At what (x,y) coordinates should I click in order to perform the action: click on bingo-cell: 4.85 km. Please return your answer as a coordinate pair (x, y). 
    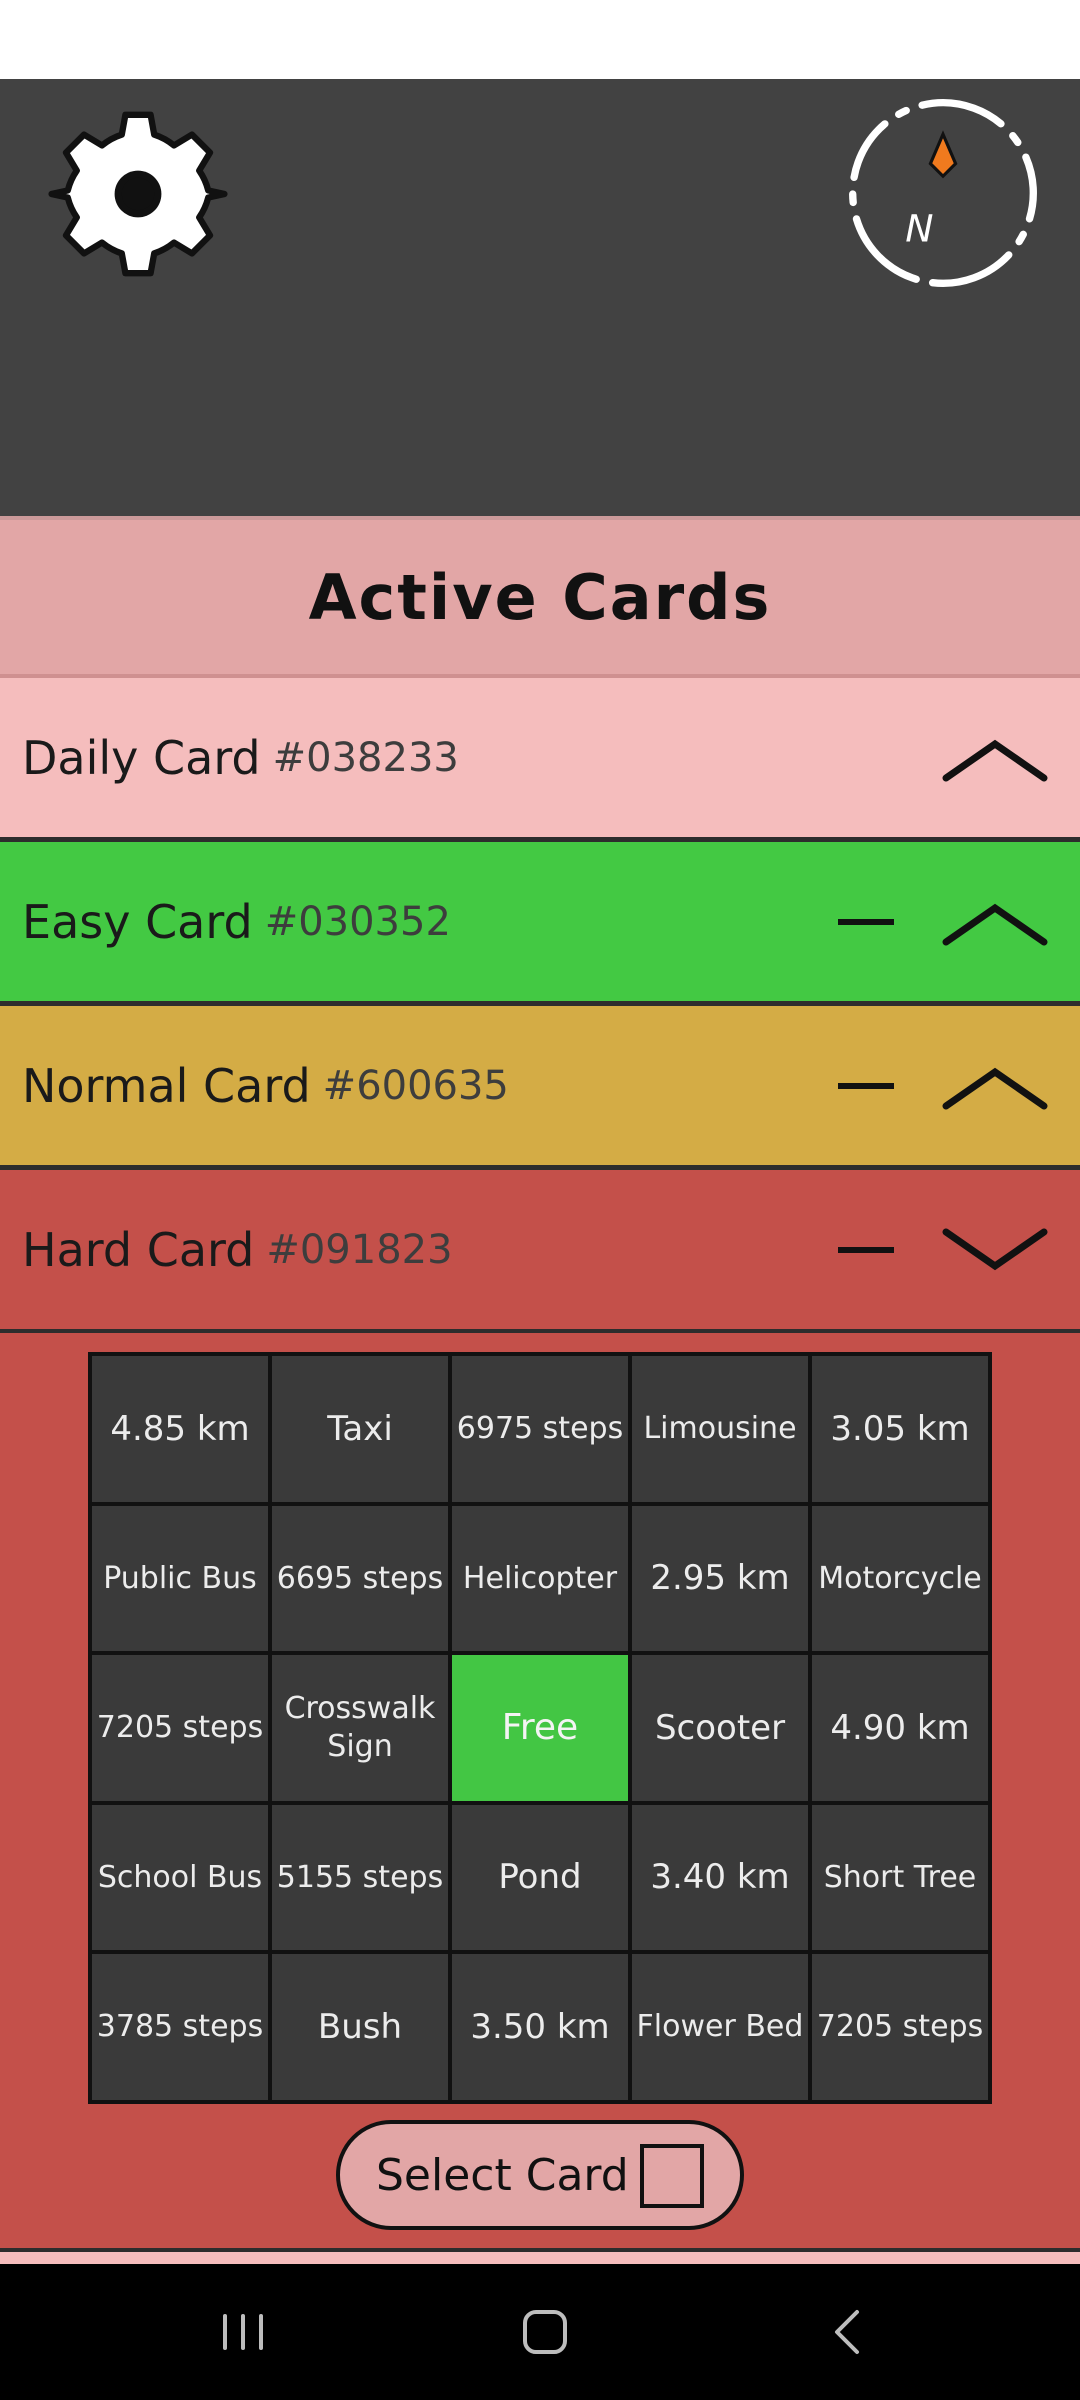
    Looking at the image, I should click on (180, 1429).